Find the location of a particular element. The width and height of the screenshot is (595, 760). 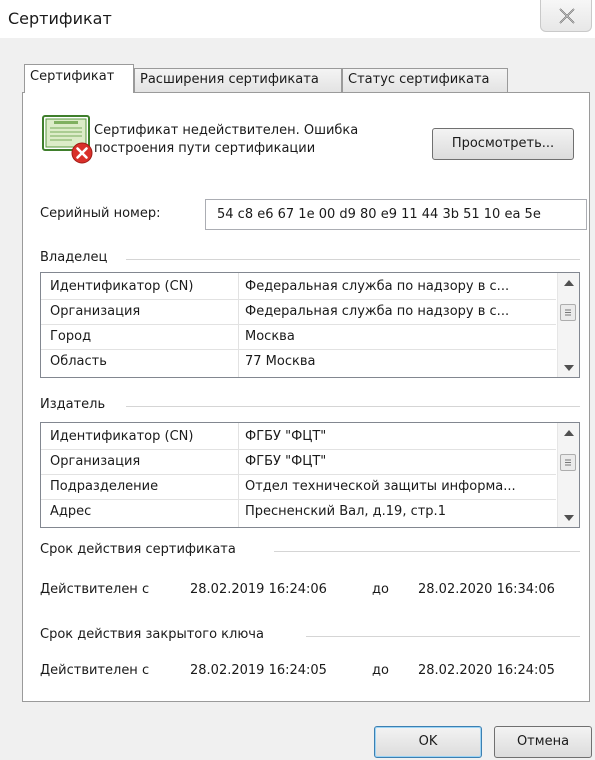

owner-field-name: Организация is located at coordinates (95, 311).